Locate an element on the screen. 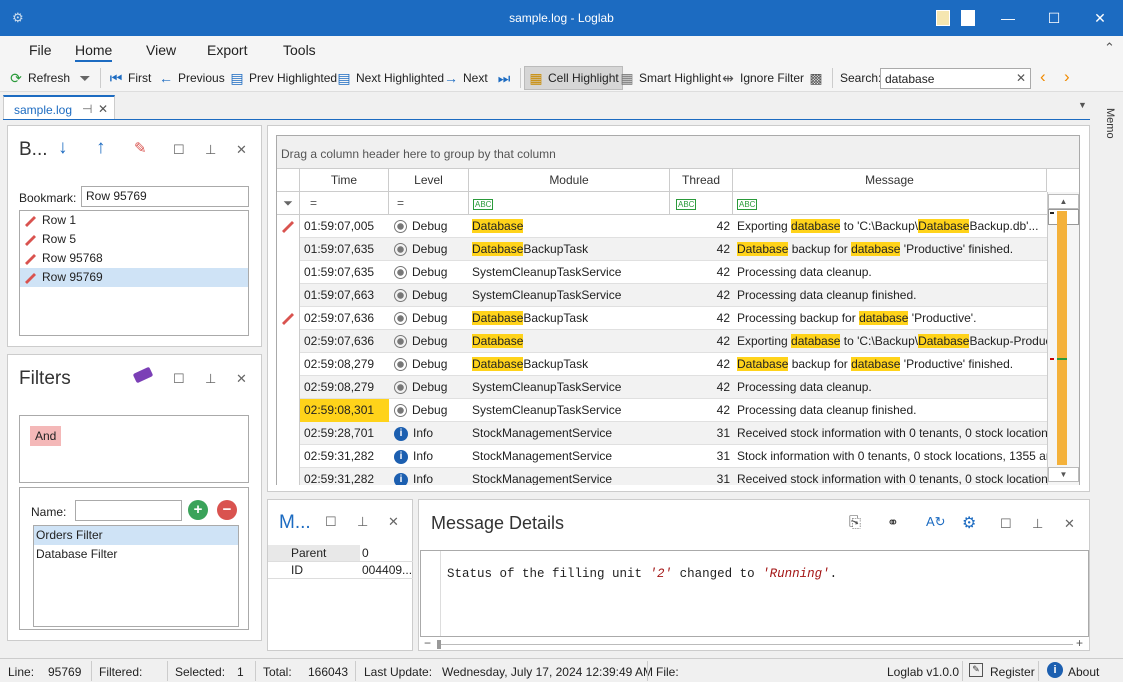  menu-export: Export is located at coordinates (227, 50).